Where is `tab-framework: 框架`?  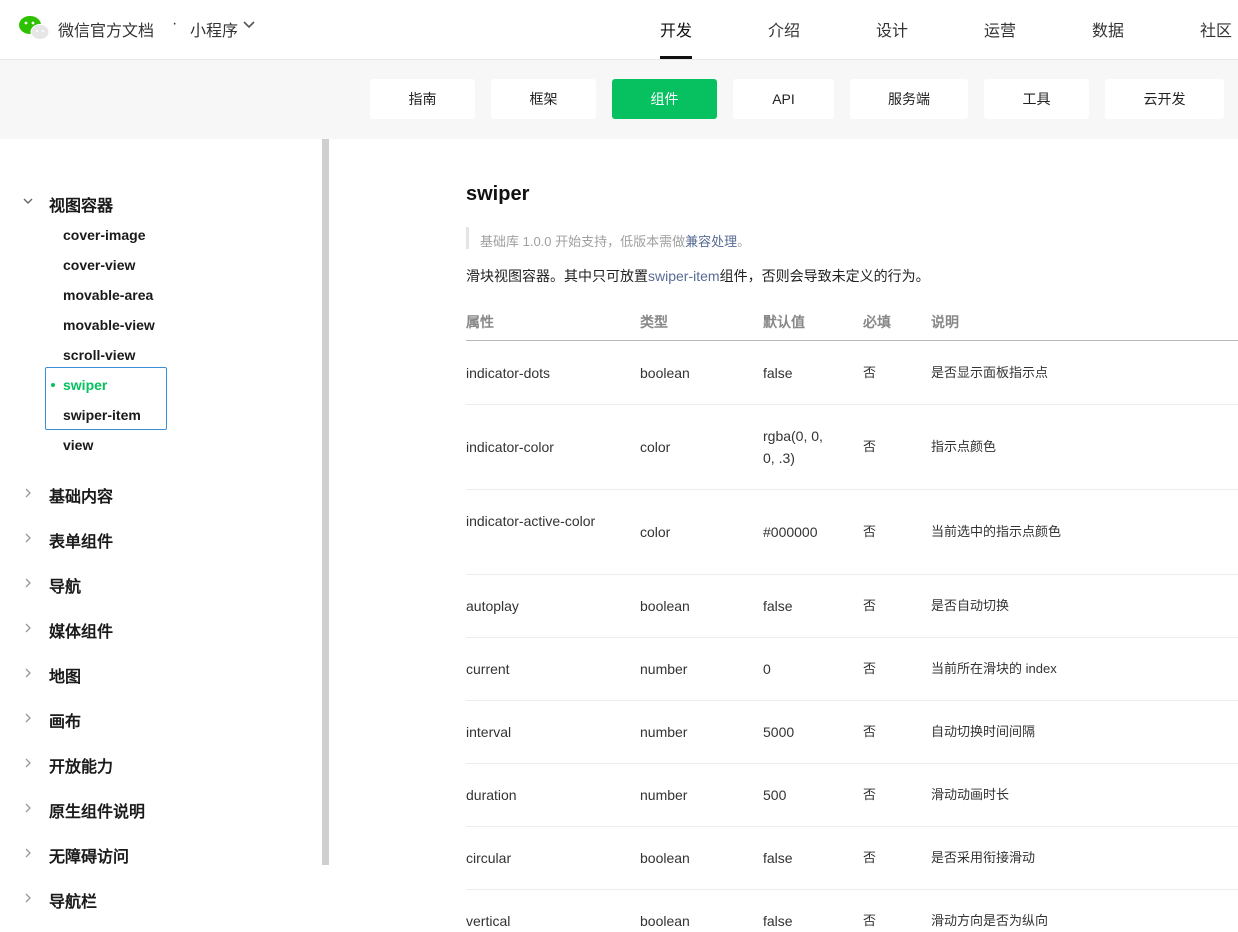 tab-framework: 框架 is located at coordinates (543, 99).